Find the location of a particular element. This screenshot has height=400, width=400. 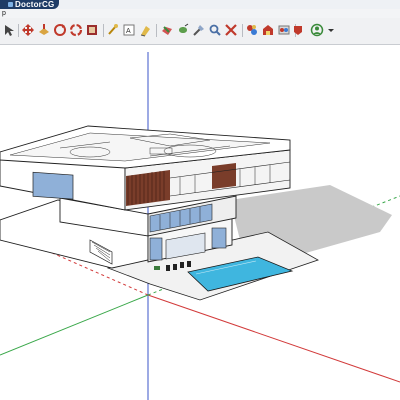

move-icon is located at coordinates (28, 30).